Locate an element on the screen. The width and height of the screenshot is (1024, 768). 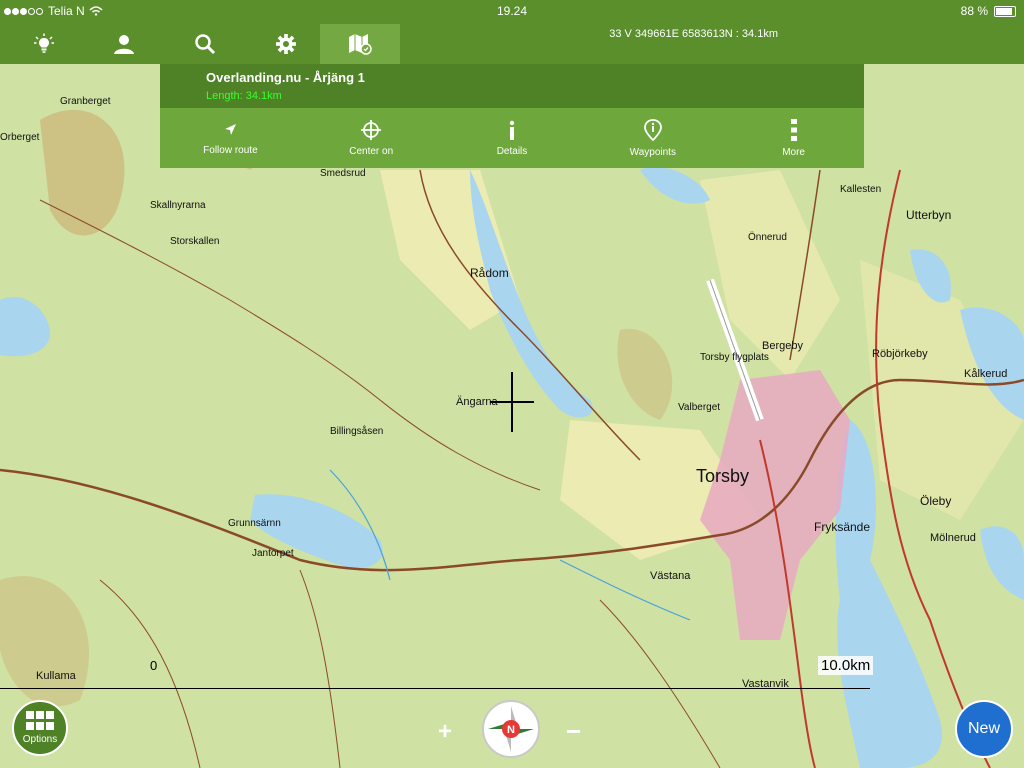
battery-percent: 88 % is located at coordinates (974, 11).